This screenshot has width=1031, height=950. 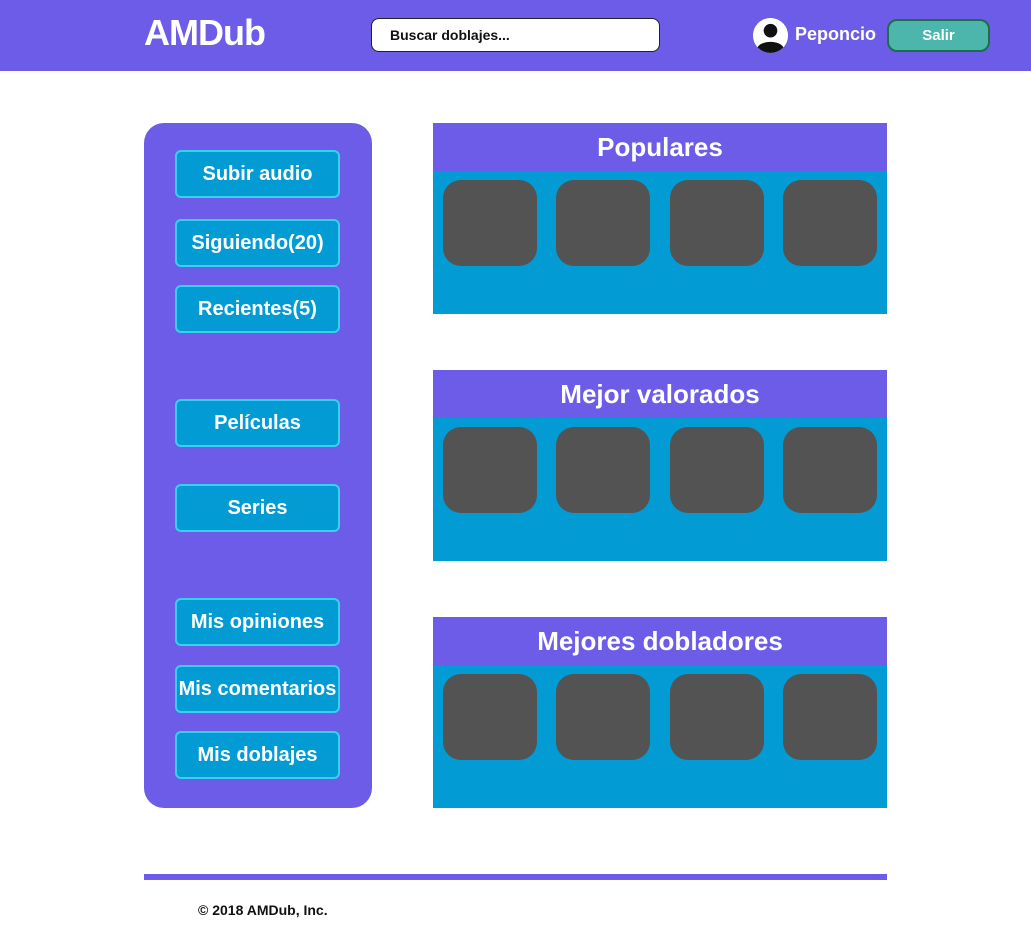 What do you see at coordinates (205, 33) in the screenshot?
I see `site-logo: AMDub` at bounding box center [205, 33].